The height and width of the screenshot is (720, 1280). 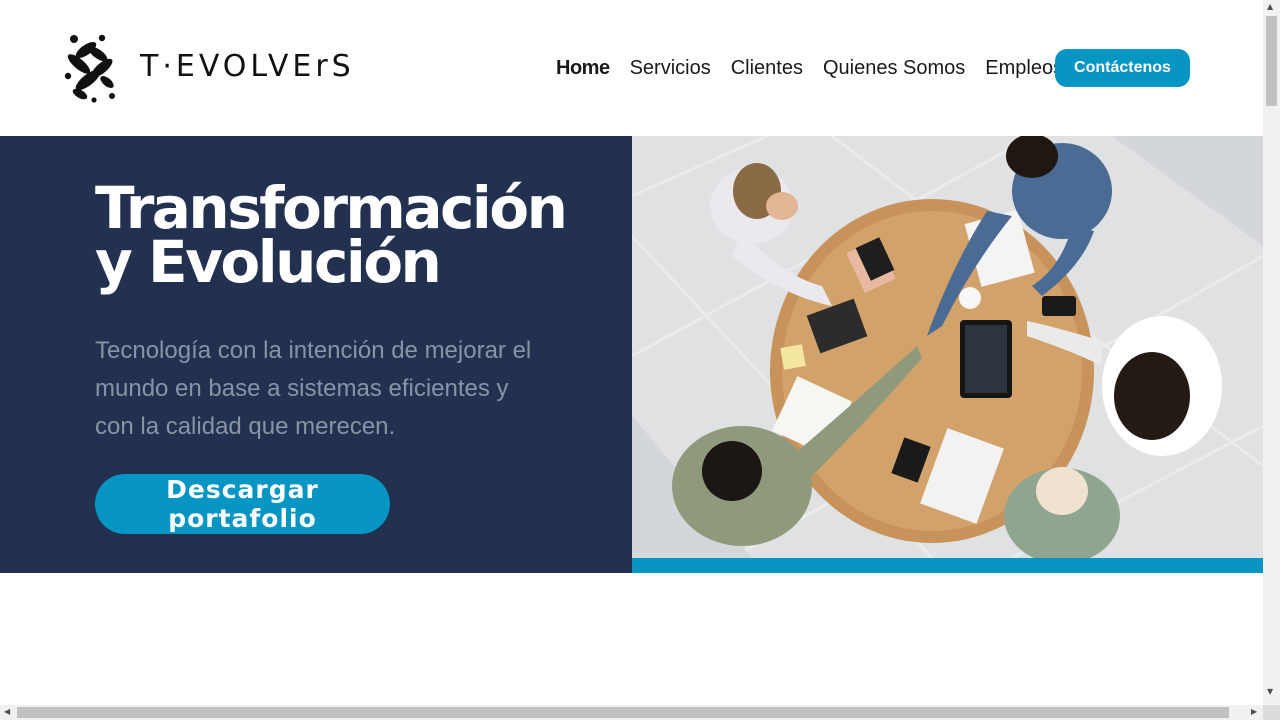 I want to click on vertical-scrollbar-thumb, so click(x=1271, y=61).